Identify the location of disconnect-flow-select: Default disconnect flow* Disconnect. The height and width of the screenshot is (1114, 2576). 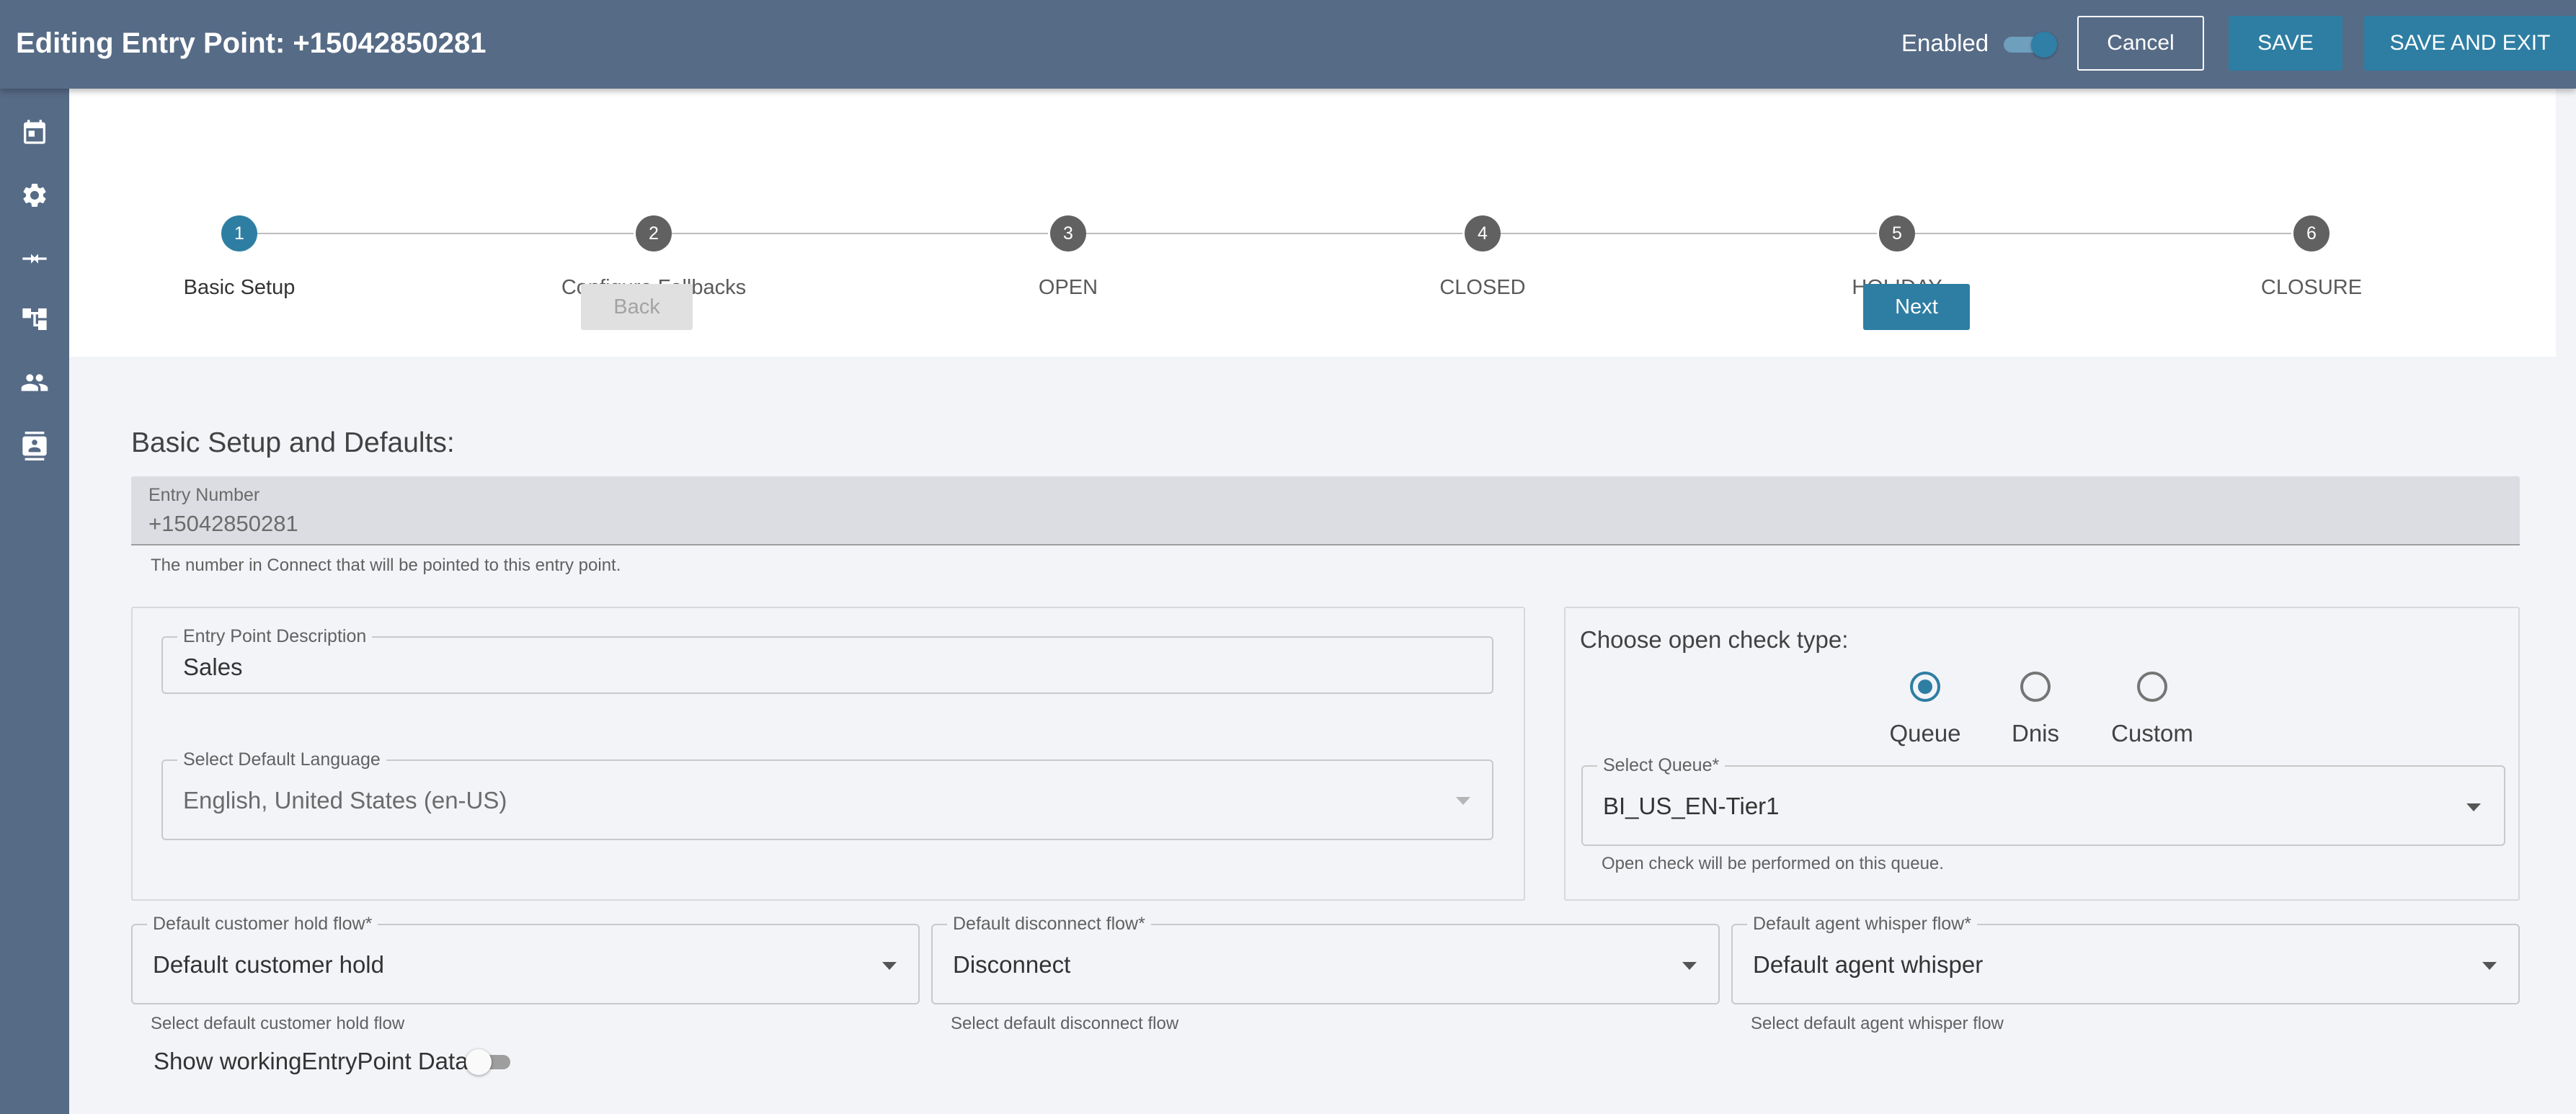
(1325, 959).